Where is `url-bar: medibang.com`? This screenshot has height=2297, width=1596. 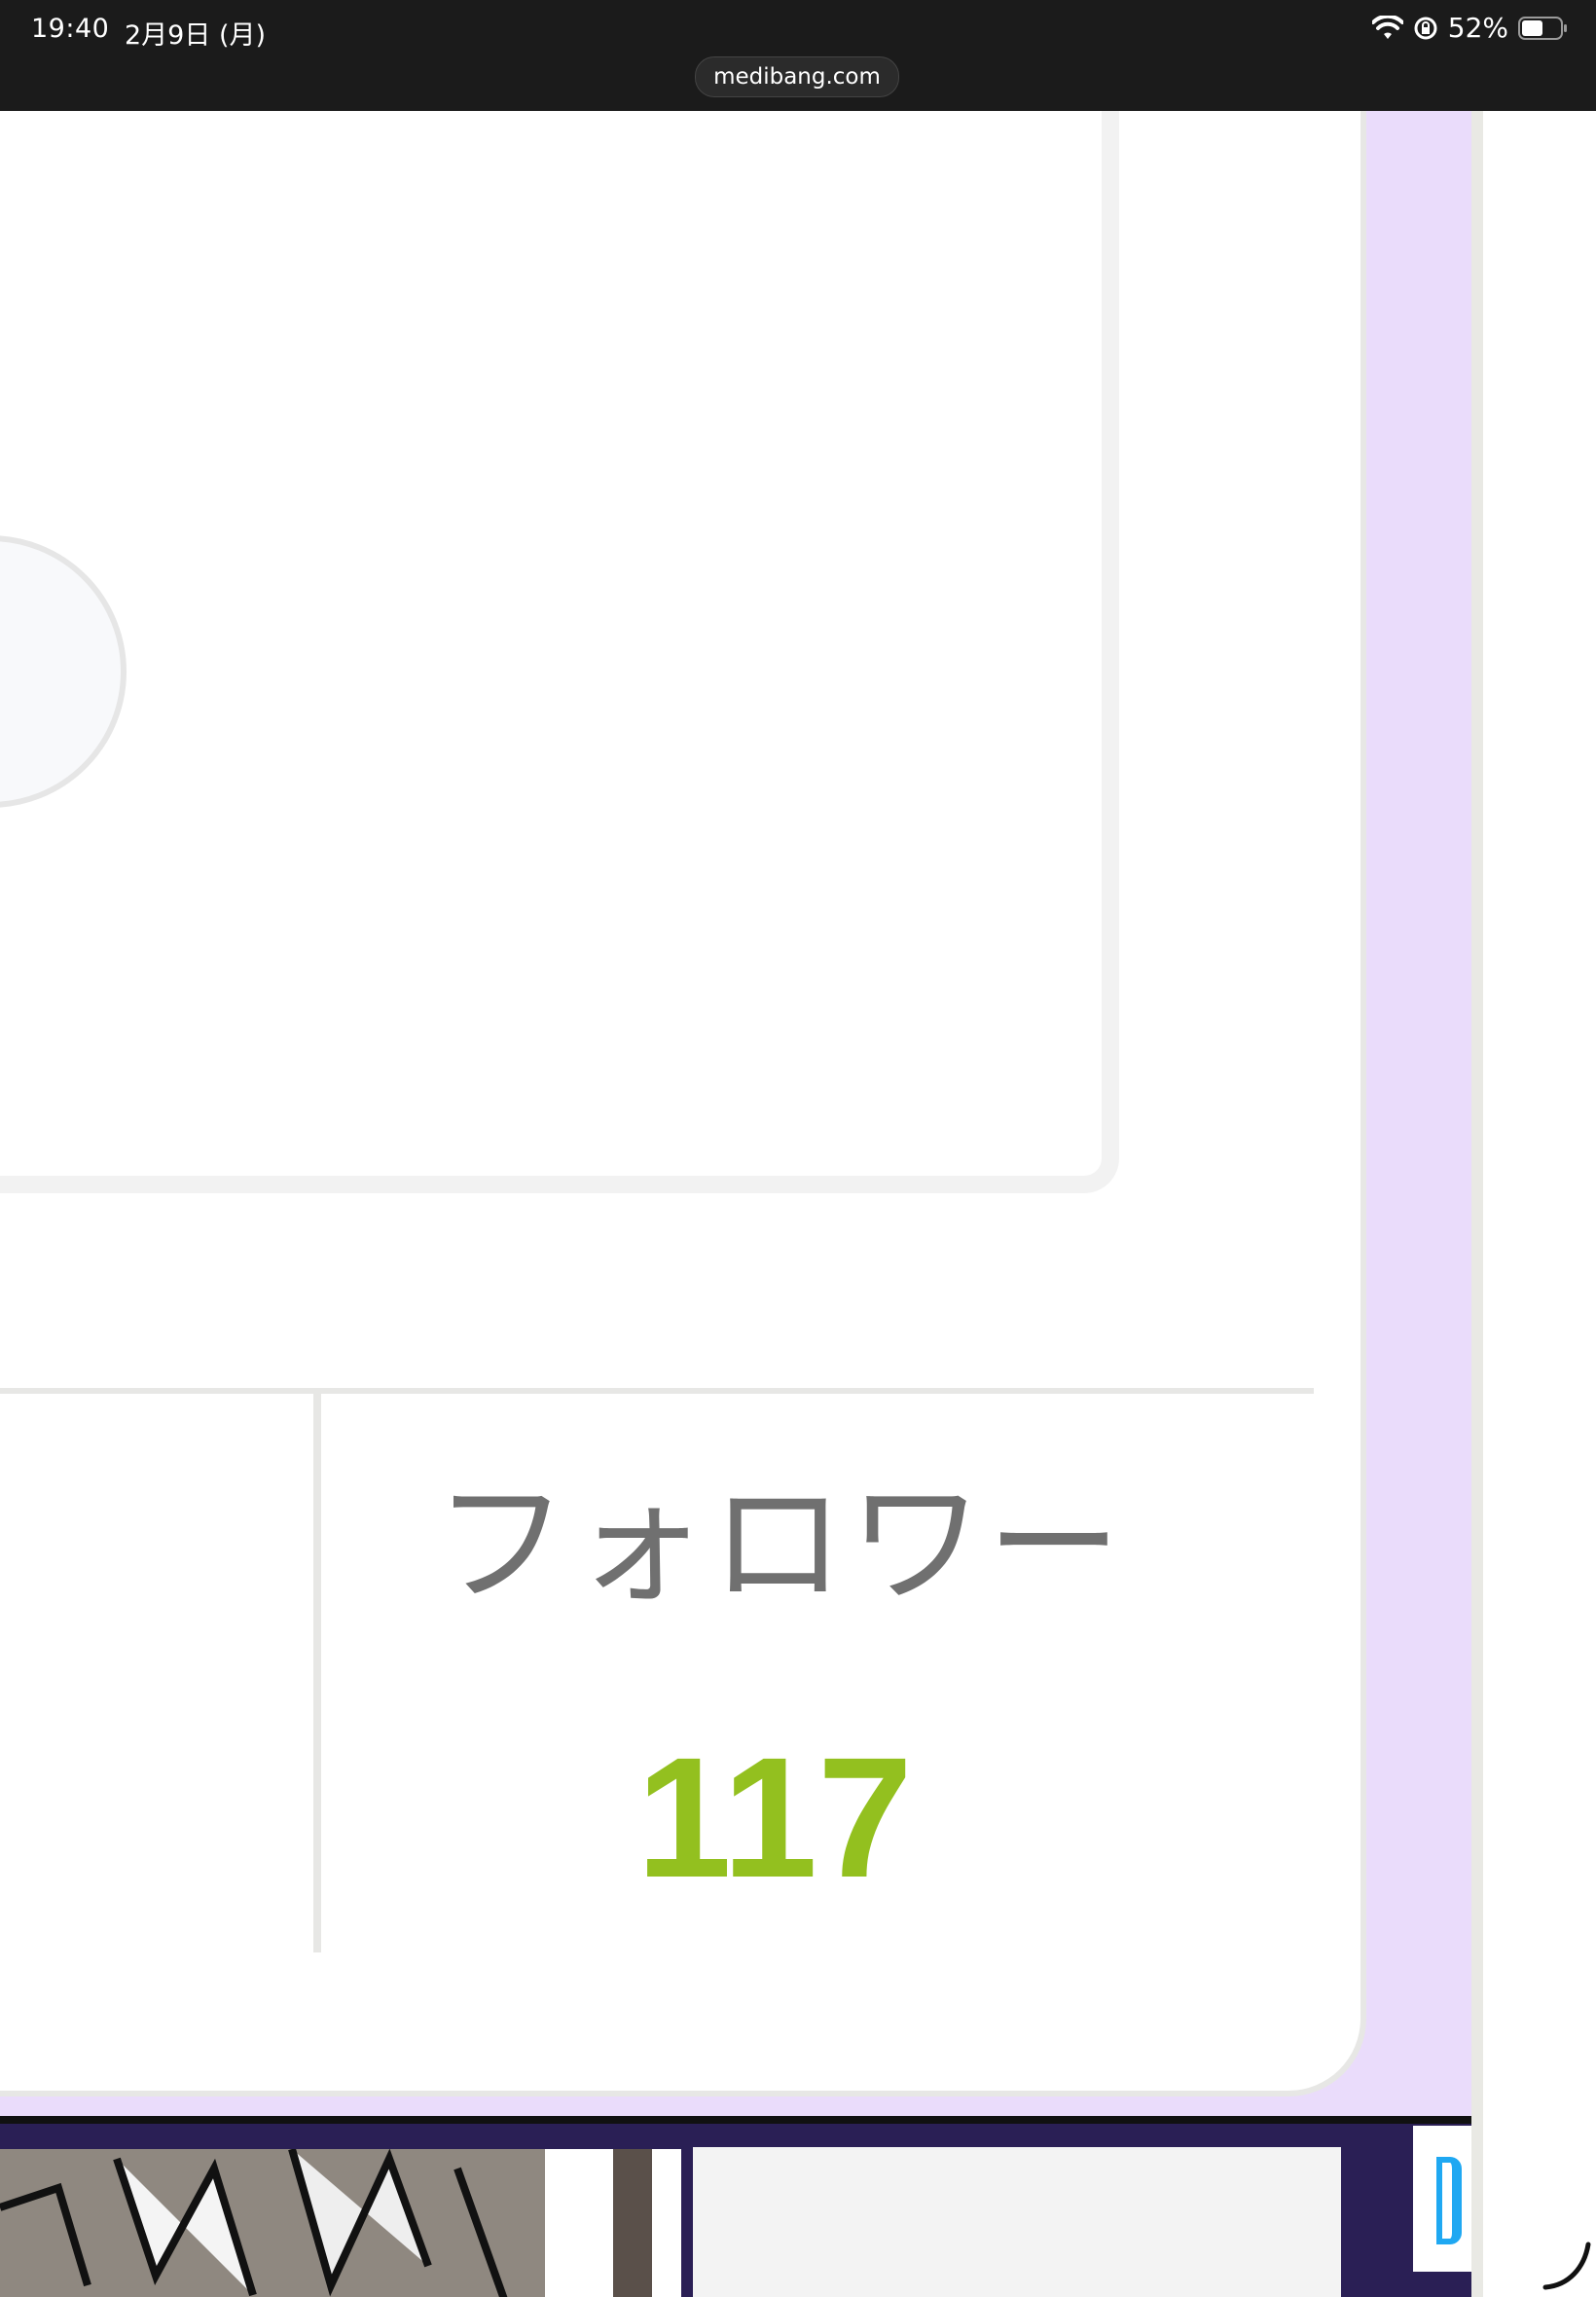 url-bar: medibang.com is located at coordinates (797, 76).